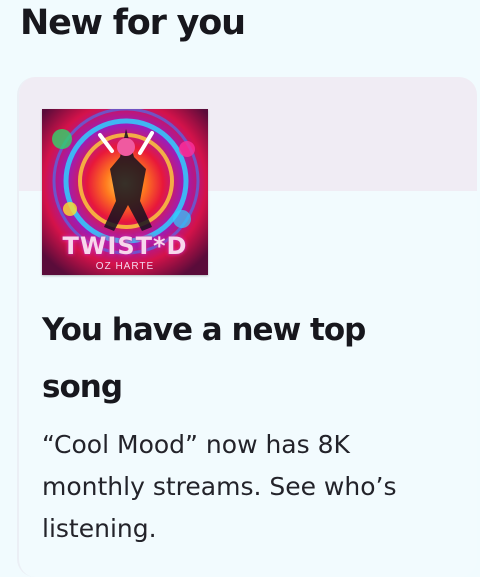 The height and width of the screenshot is (577, 480). Describe the element at coordinates (125, 246) in the screenshot. I see `album-title: TWIST*D` at that location.